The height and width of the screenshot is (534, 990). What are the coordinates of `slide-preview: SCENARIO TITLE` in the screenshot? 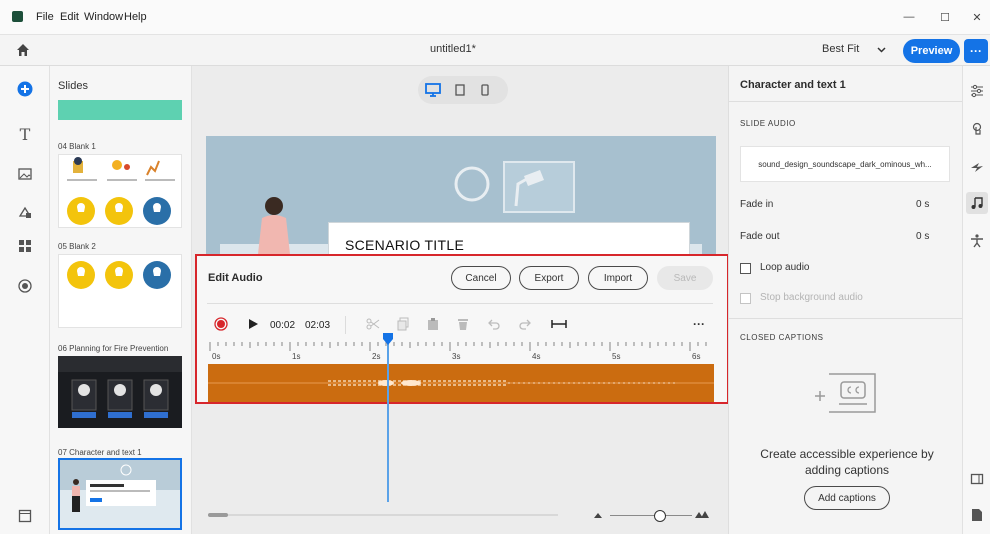 It's located at (461, 195).